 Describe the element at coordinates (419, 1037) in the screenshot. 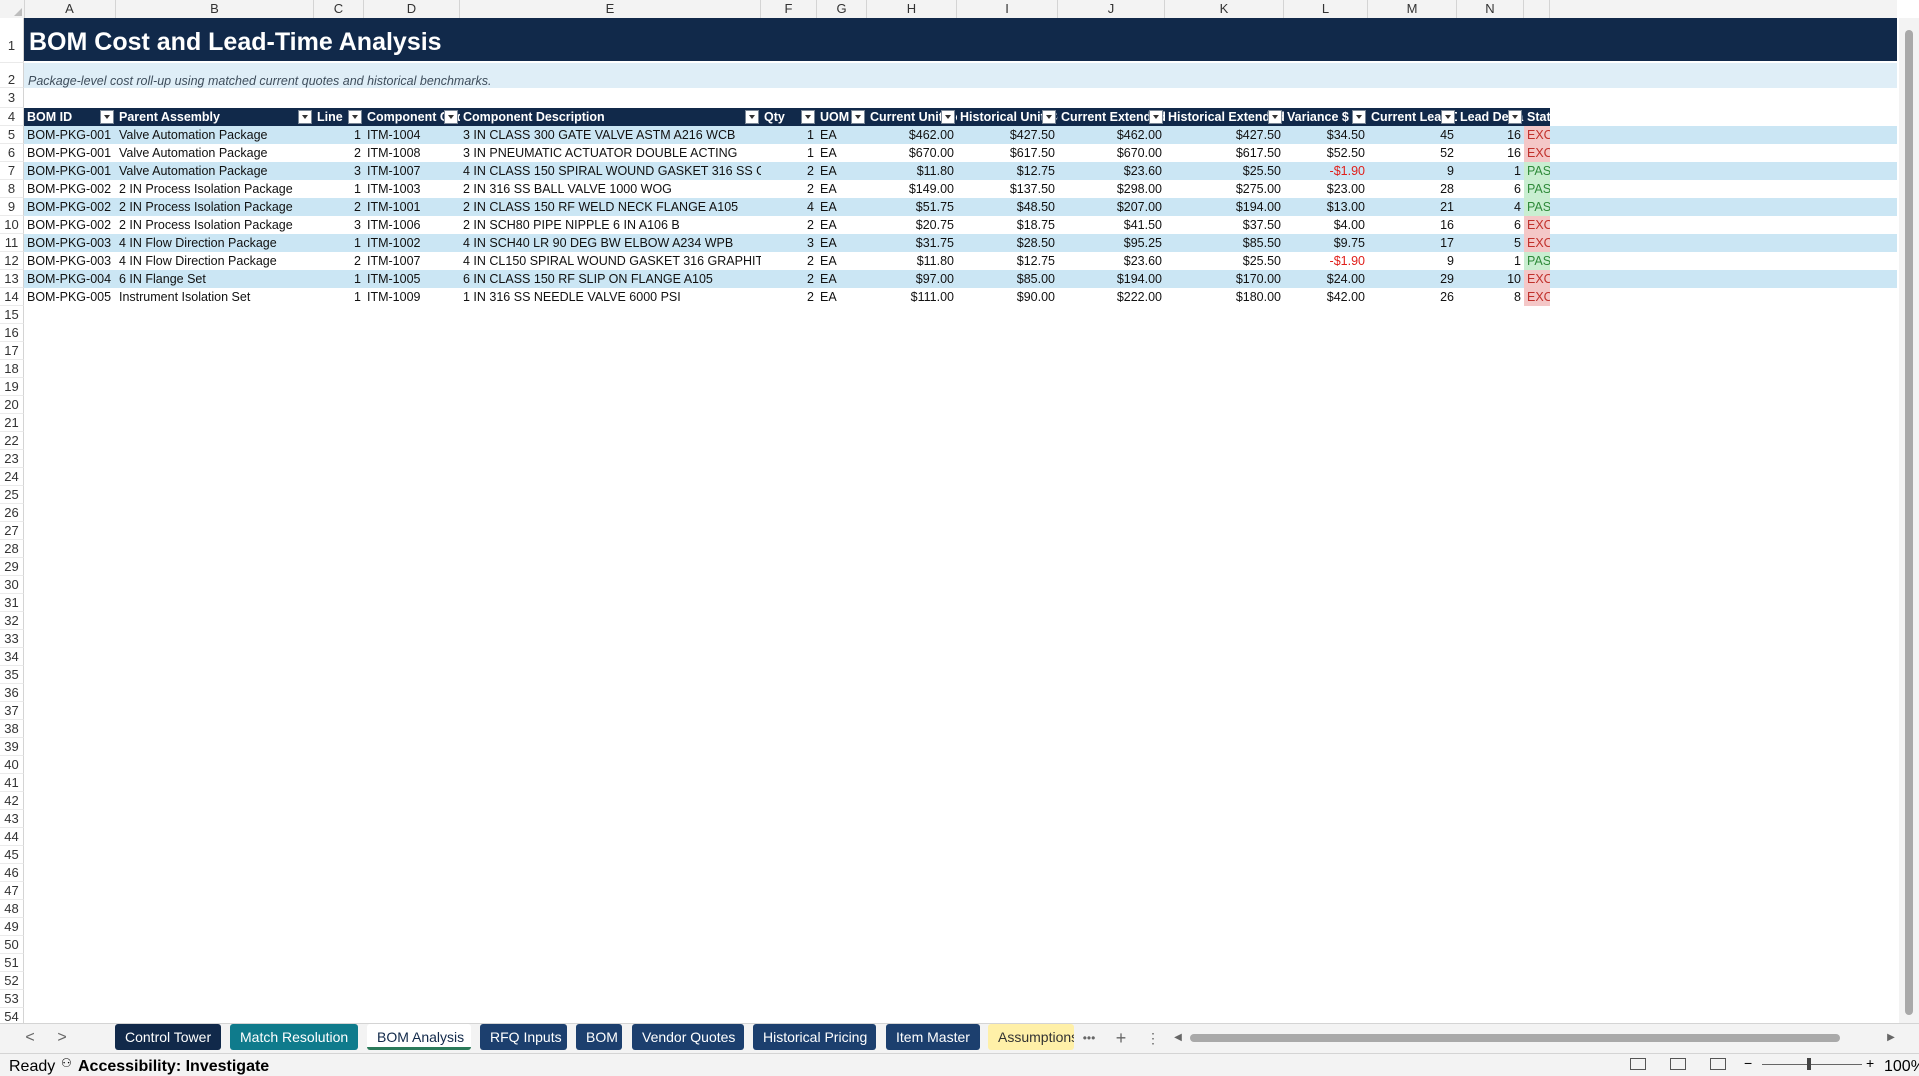

I see `tab-bom-analysis: BOM Analysis` at that location.